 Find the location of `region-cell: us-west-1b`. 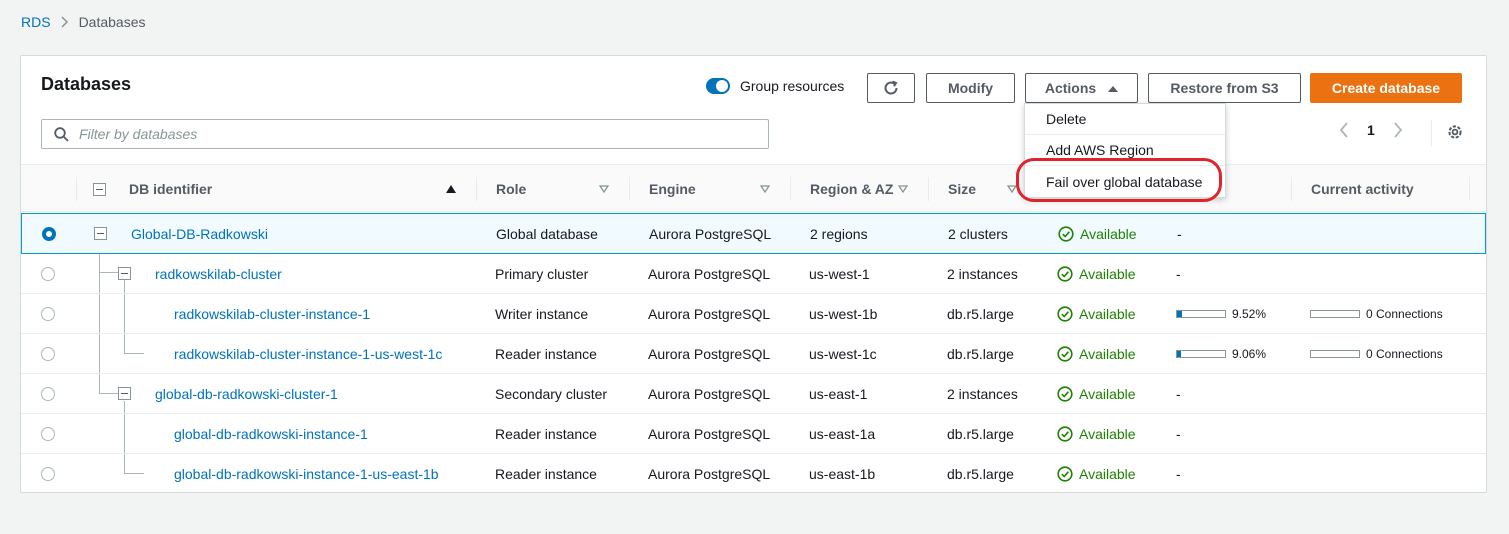

region-cell: us-west-1b is located at coordinates (843, 314).